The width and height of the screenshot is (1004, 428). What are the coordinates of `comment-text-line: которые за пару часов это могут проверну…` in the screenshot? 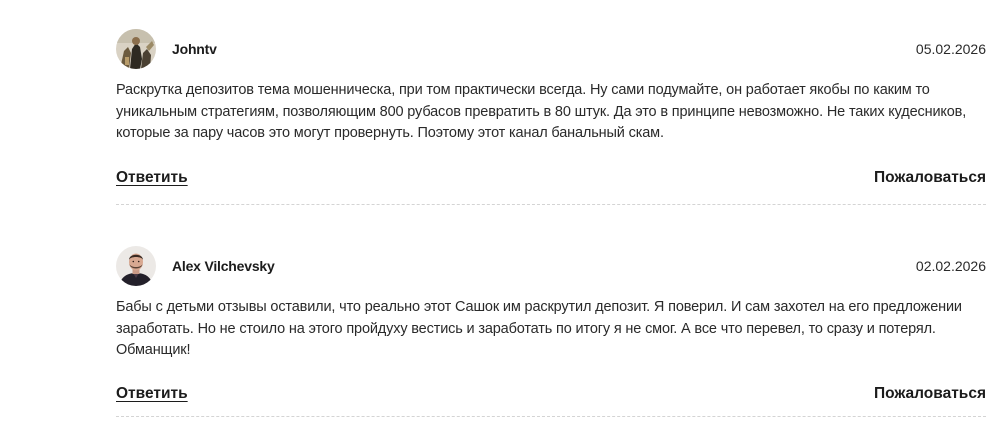 It's located at (390, 133).